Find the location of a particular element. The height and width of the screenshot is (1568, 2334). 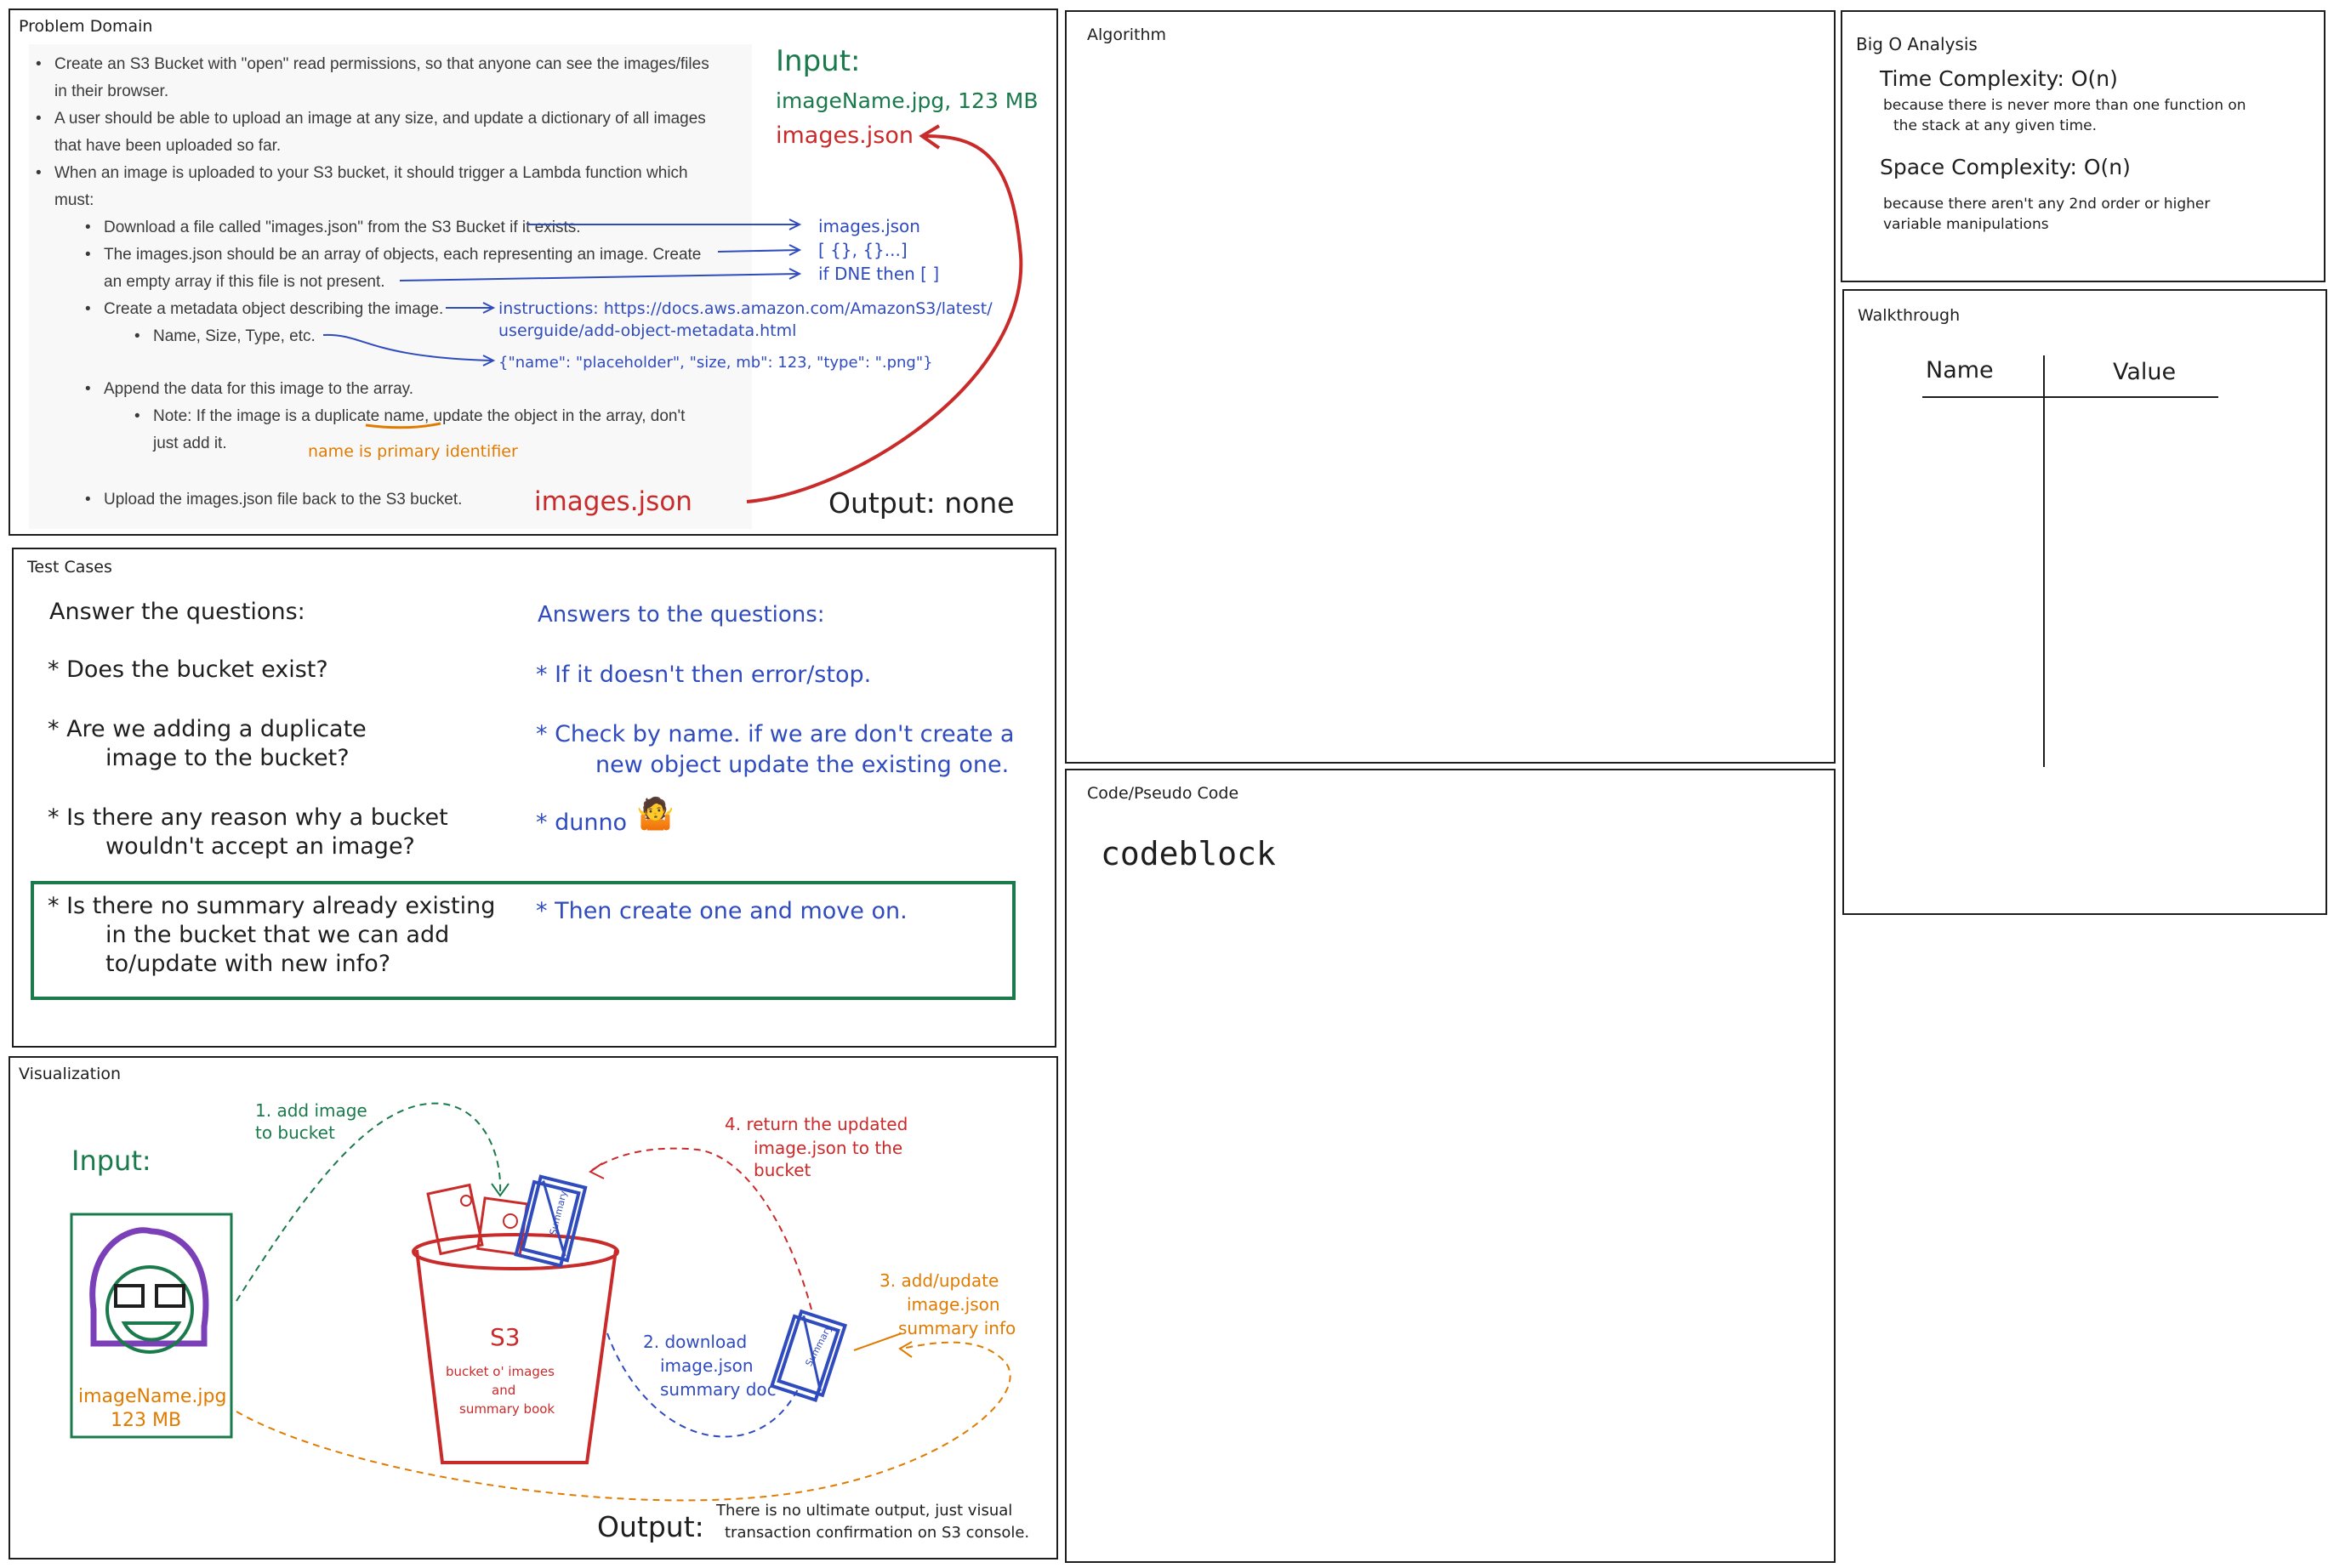

bucket-sub: summary book is located at coordinates (507, 1409).